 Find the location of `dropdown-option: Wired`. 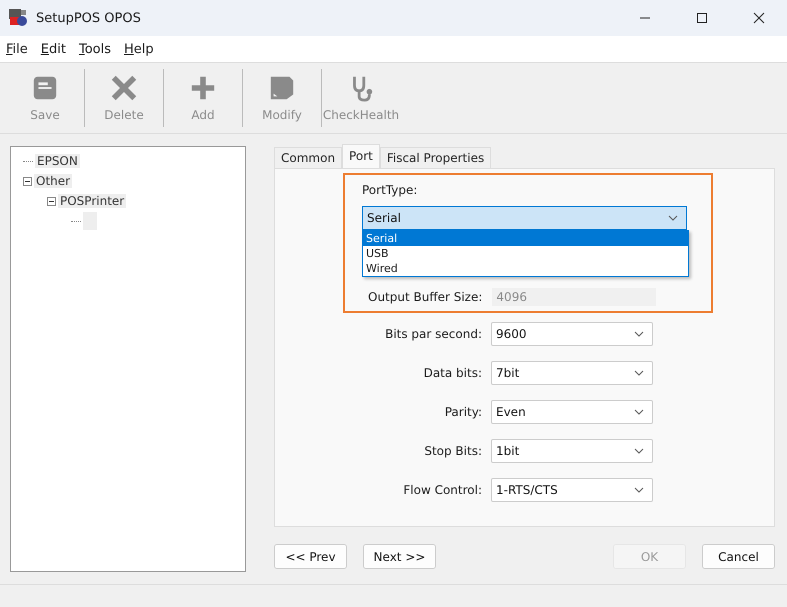

dropdown-option: Wired is located at coordinates (525, 268).